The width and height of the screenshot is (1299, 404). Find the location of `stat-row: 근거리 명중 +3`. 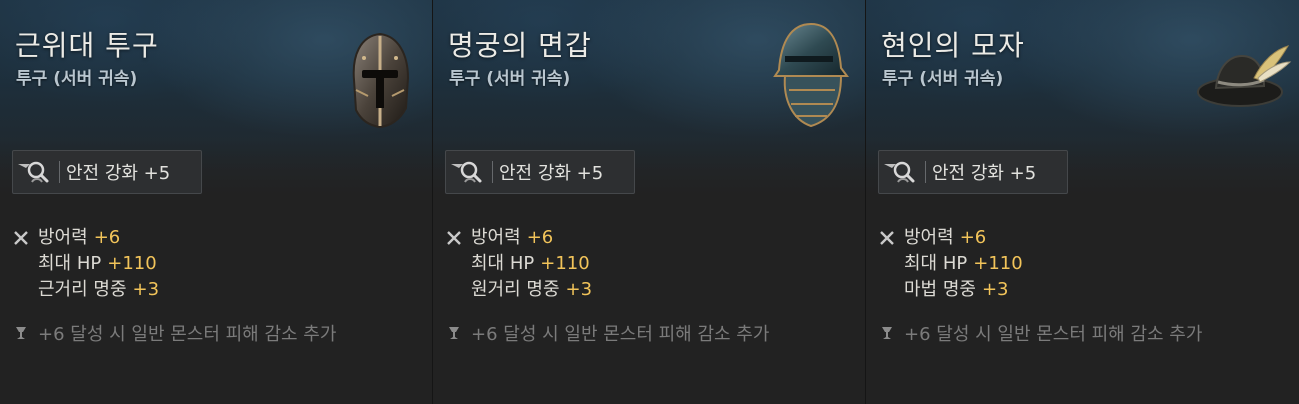

stat-row: 근거리 명중 +3 is located at coordinates (86, 290).